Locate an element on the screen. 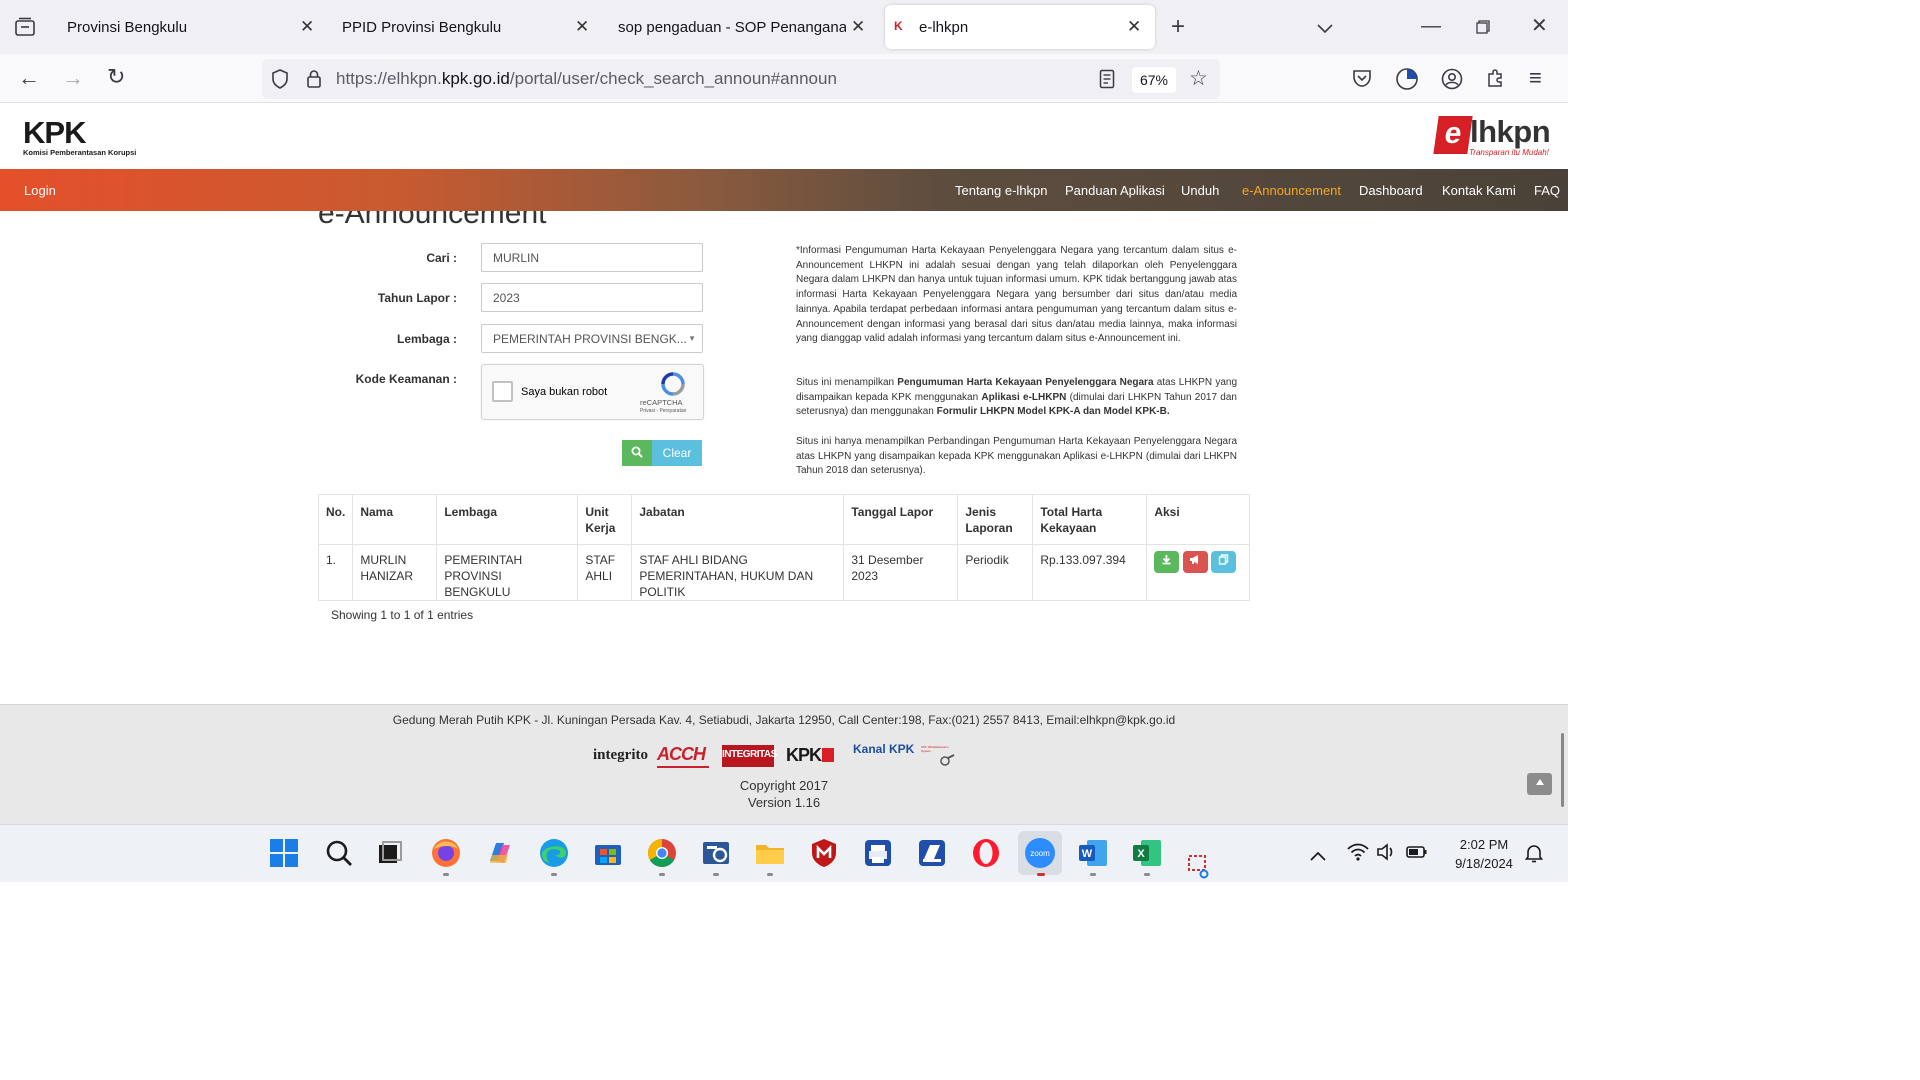 The image size is (1920, 1080). kpk-logo: KPK Komisi Pemberantasan Korupsi is located at coordinates (83, 137).